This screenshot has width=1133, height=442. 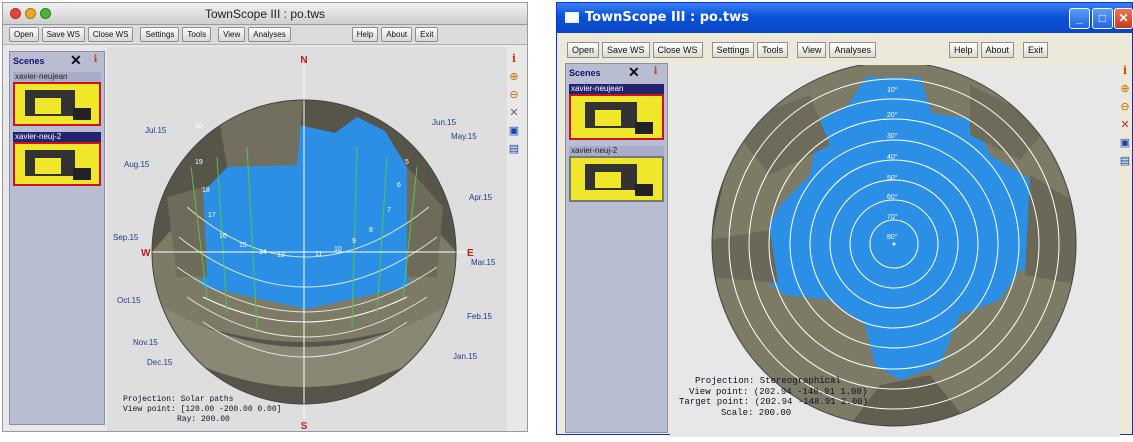 What do you see at coordinates (318, 254) in the screenshot?
I see `hour-label: 11` at bounding box center [318, 254].